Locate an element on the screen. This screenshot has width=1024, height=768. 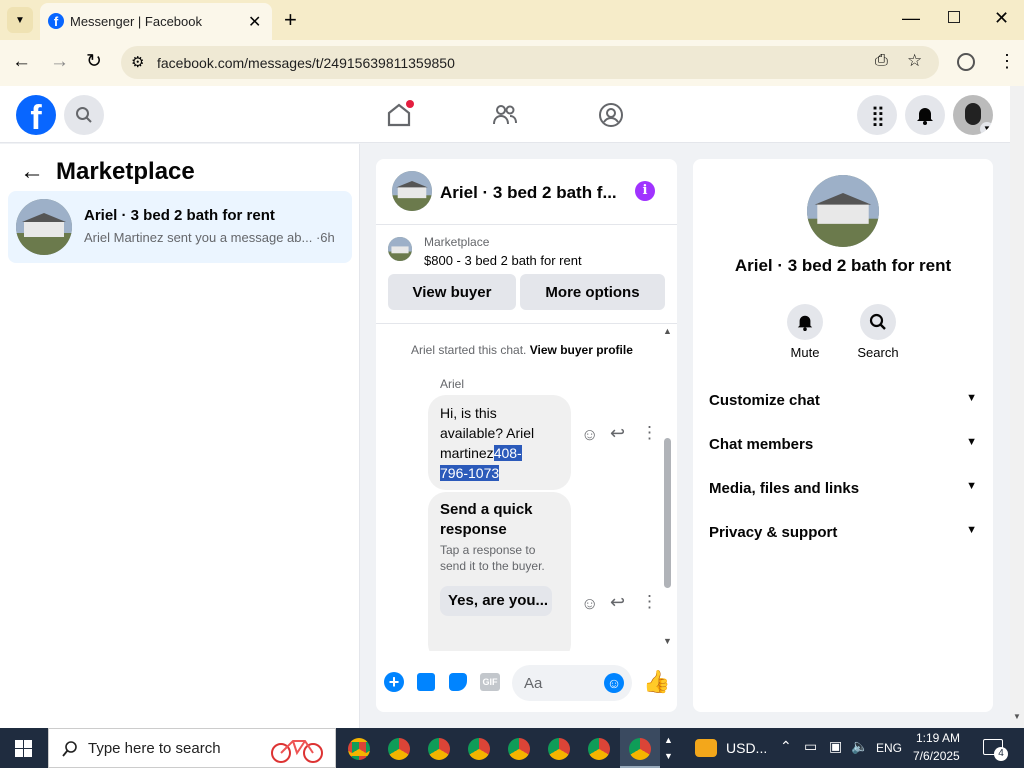
home-tab is located at coordinates (400, 114).